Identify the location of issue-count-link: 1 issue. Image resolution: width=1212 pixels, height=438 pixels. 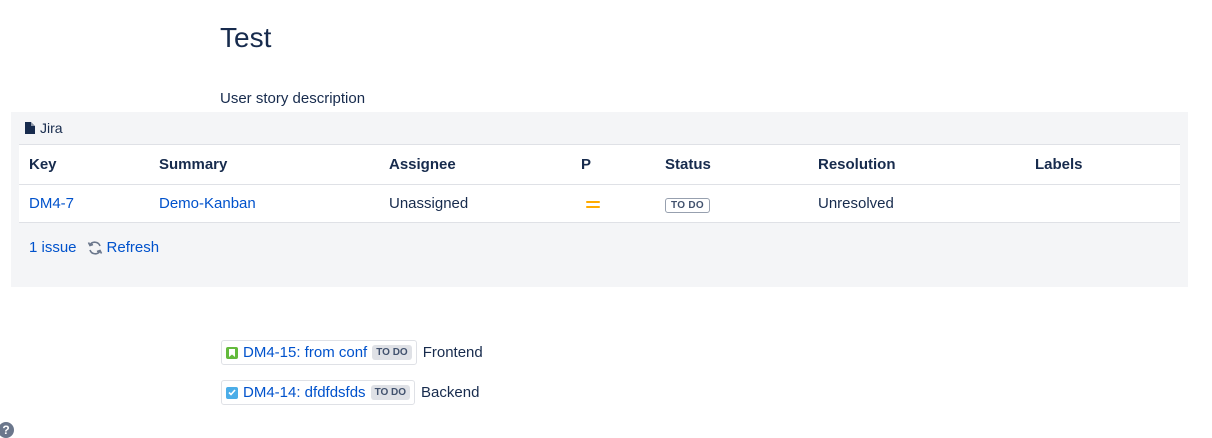
(53, 247).